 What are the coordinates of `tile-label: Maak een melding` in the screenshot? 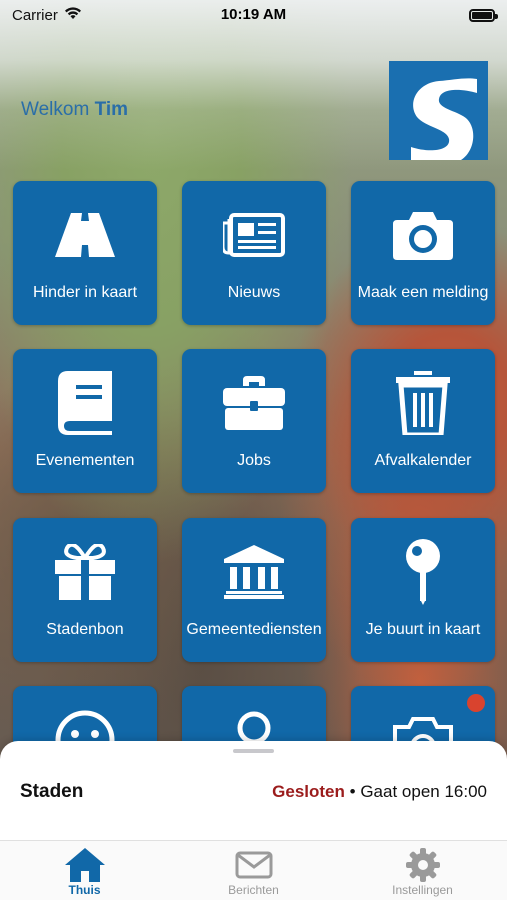 It's located at (423, 292).